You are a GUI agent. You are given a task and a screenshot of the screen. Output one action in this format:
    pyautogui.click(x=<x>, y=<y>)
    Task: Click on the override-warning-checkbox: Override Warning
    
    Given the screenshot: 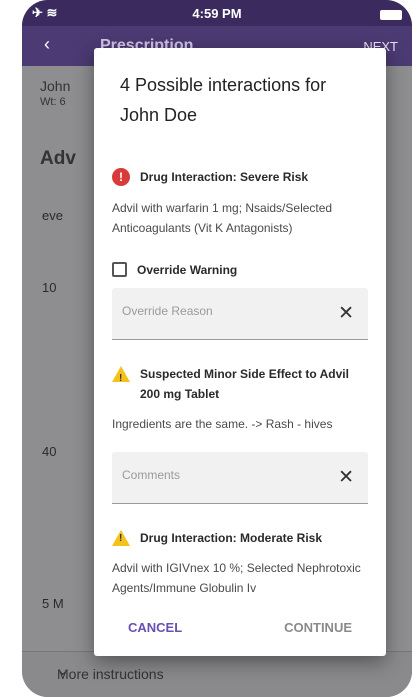 What is the action you would take?
    pyautogui.click(x=174, y=269)
    